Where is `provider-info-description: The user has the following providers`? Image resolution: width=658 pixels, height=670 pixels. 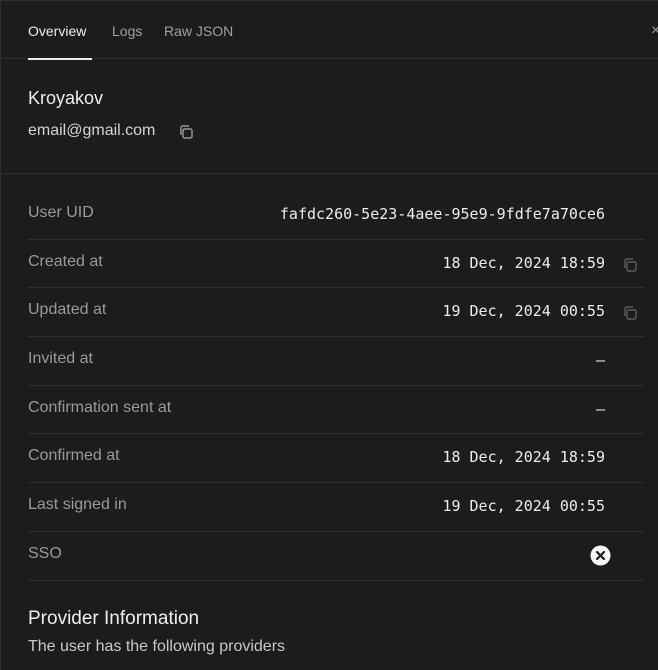 provider-info-description: The user has the following providers is located at coordinates (157, 646).